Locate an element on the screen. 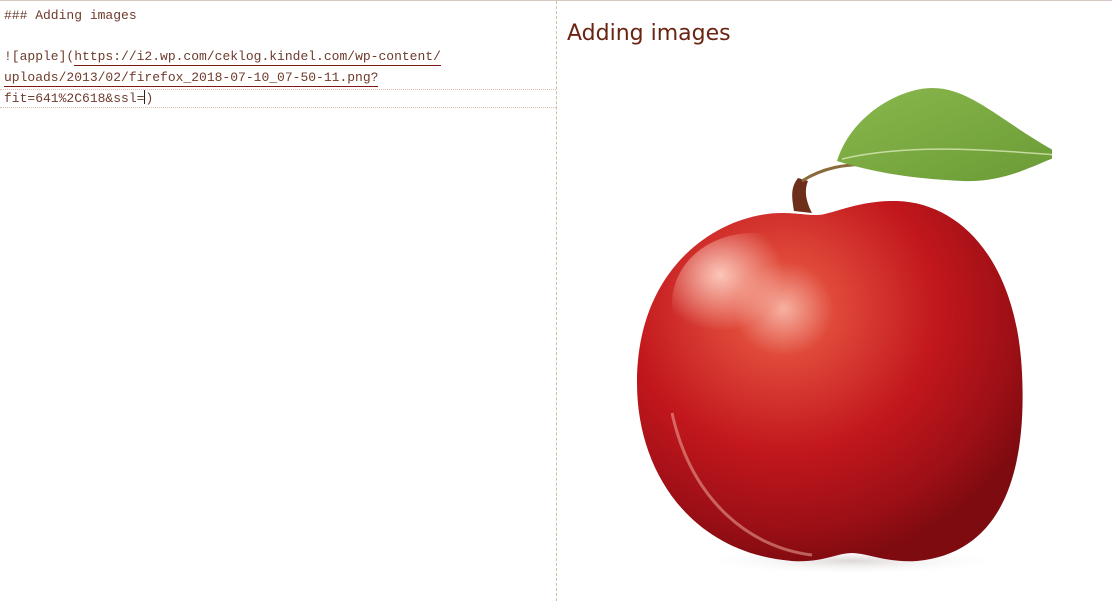 This screenshot has width=1112, height=601. preview-heading: Adding images is located at coordinates (649, 33).